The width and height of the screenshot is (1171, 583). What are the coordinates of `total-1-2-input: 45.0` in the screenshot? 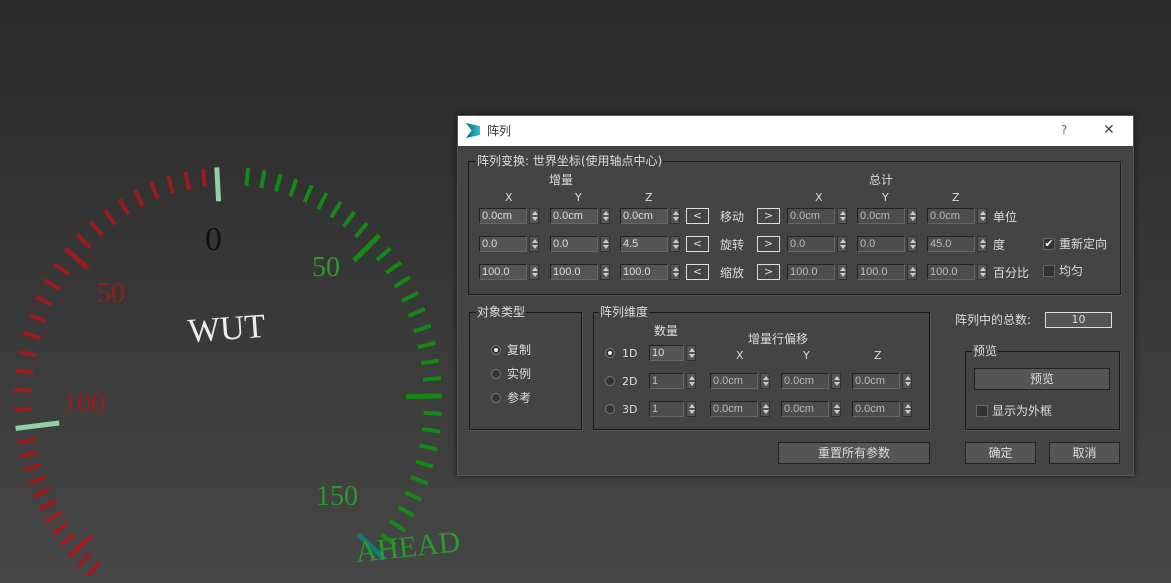 It's located at (951, 244).